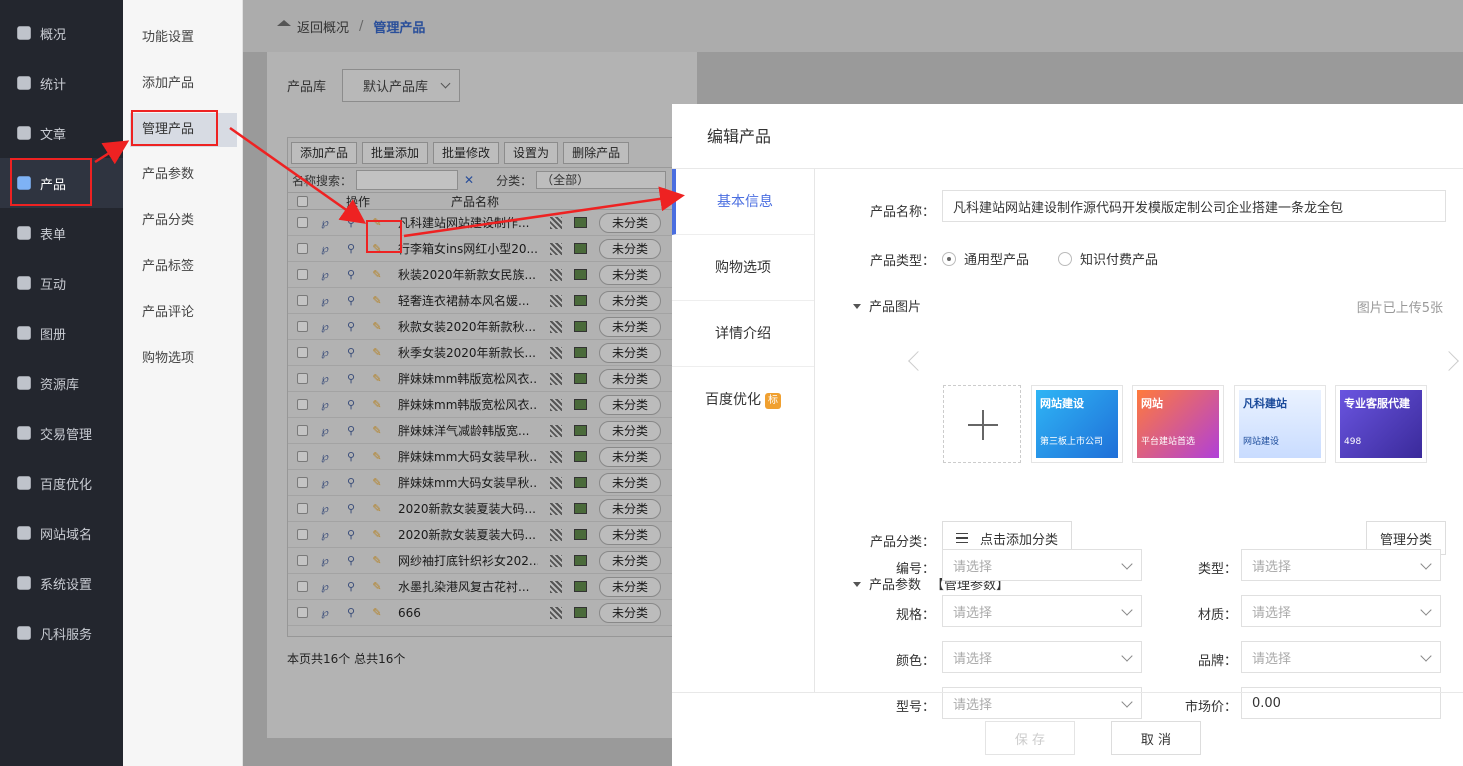 The image size is (1463, 766). I want to click on toolbar-button-1: 批量添加, so click(395, 152).